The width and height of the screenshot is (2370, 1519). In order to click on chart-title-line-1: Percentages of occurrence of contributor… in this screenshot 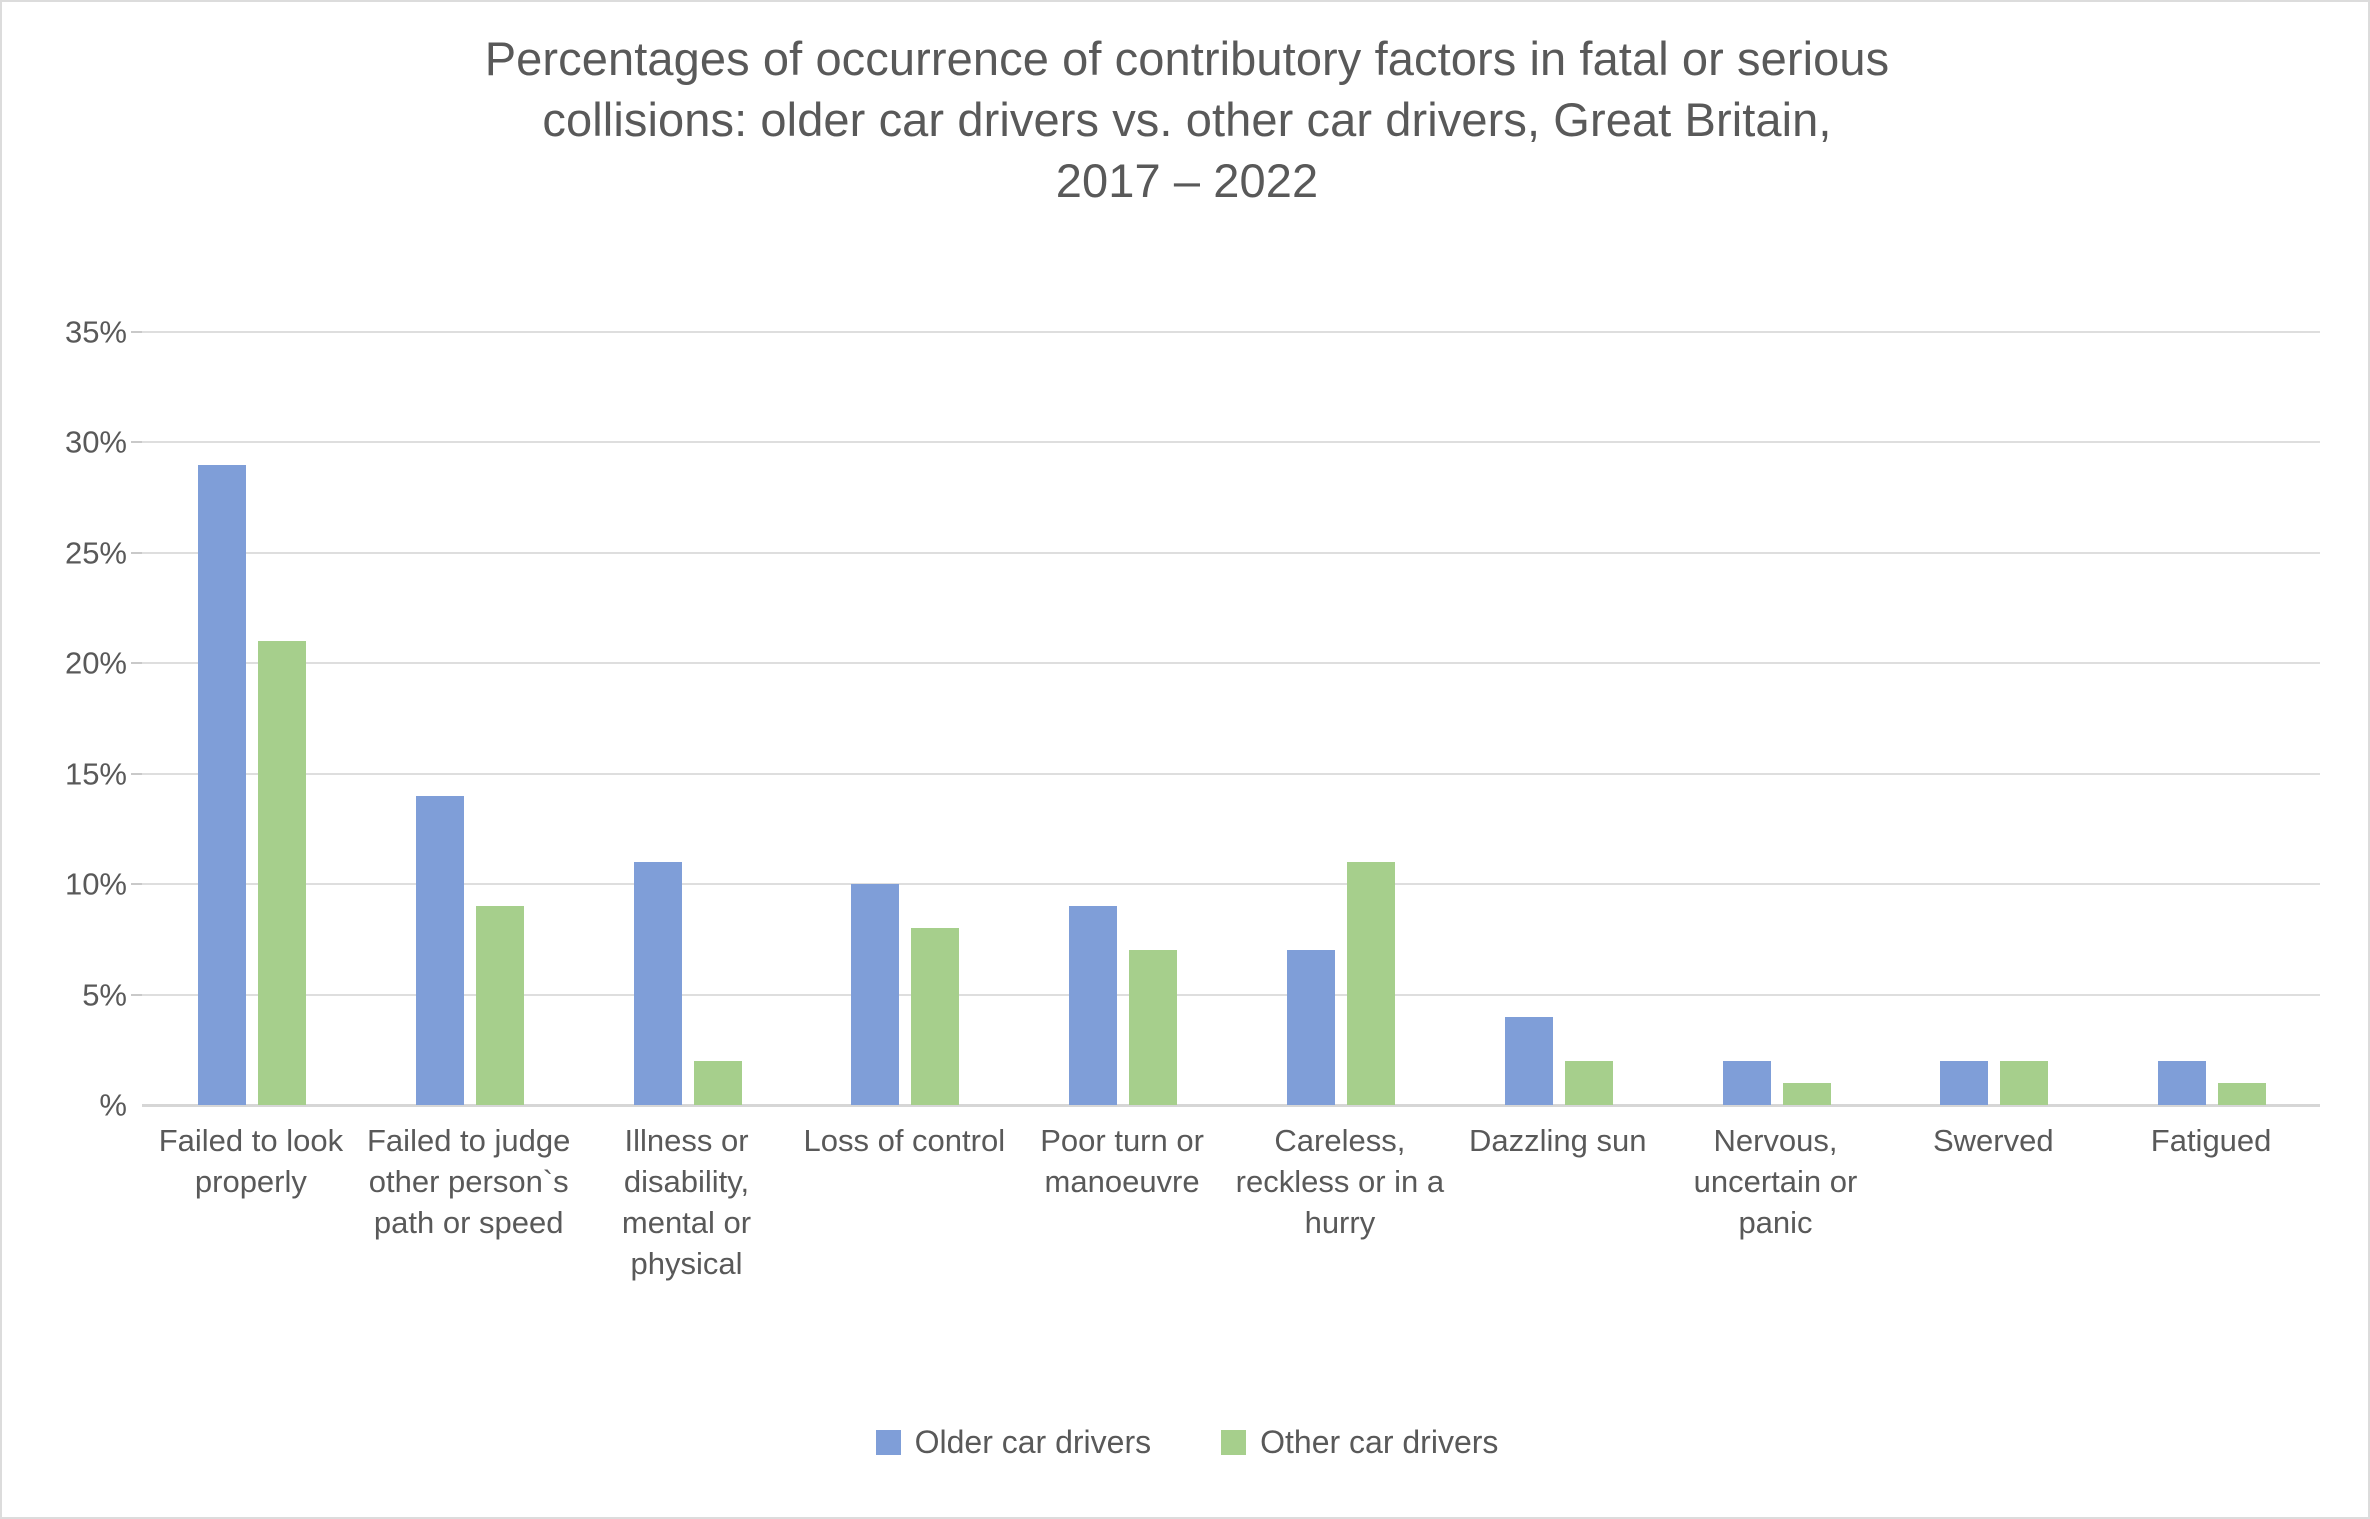, I will do `click(1187, 58)`.